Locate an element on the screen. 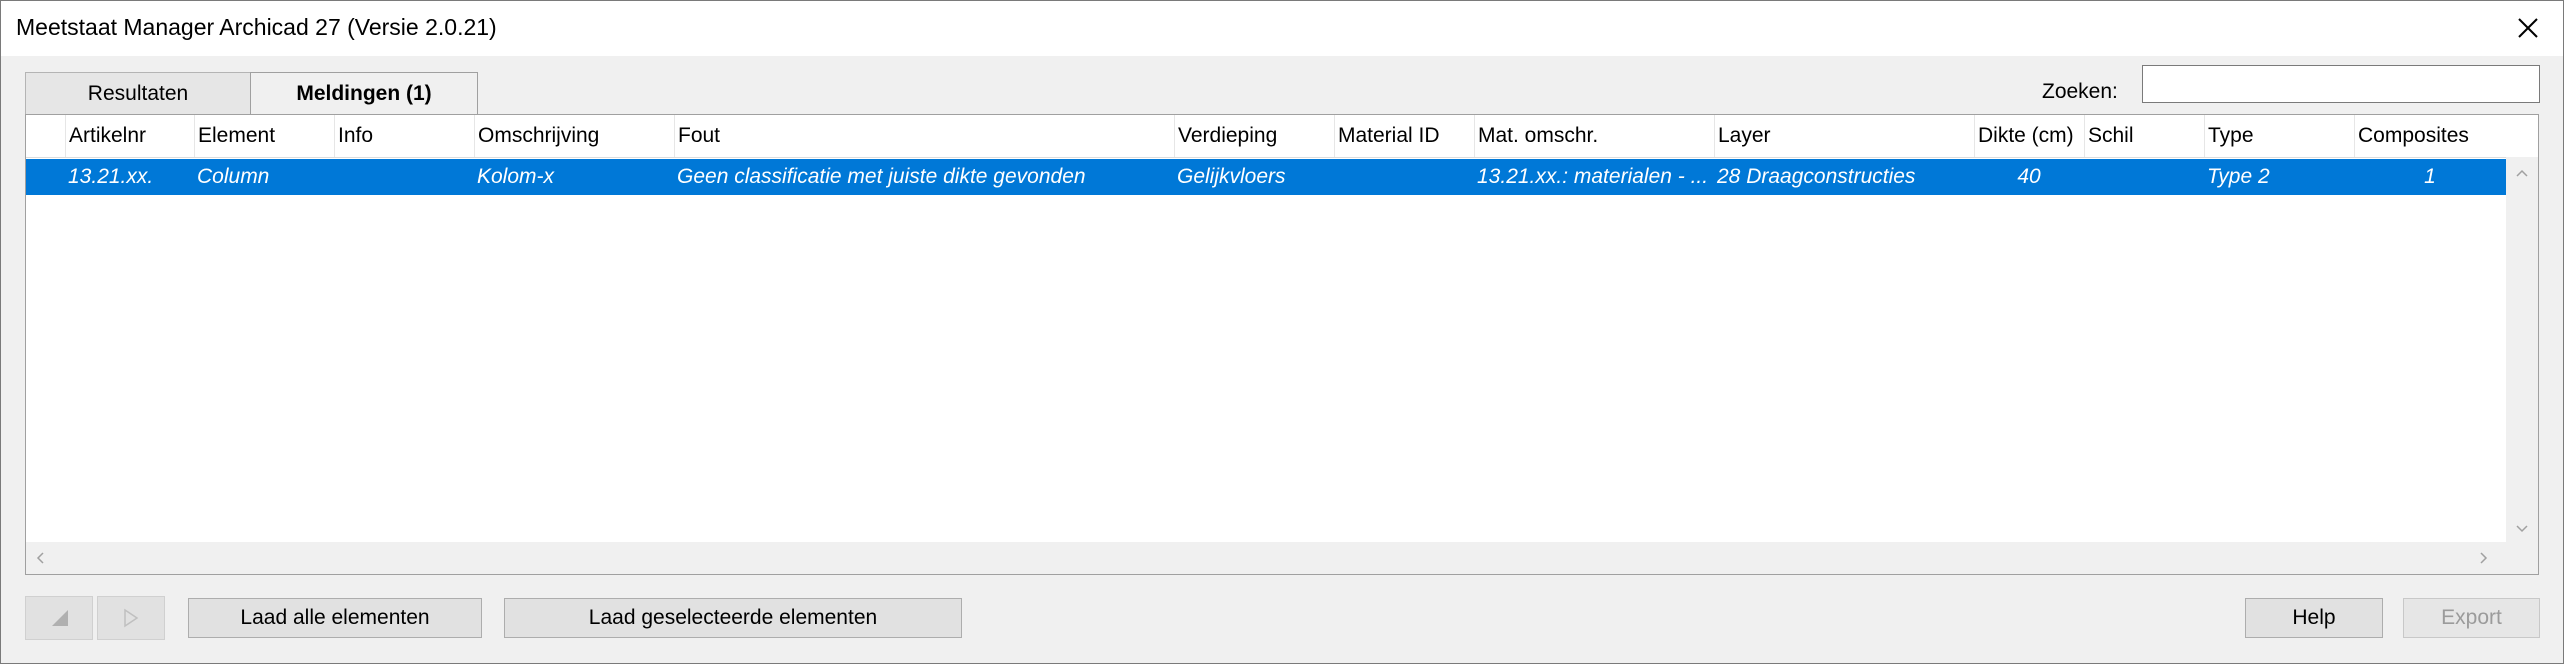  cell-composites: 1 is located at coordinates (2430, 176).